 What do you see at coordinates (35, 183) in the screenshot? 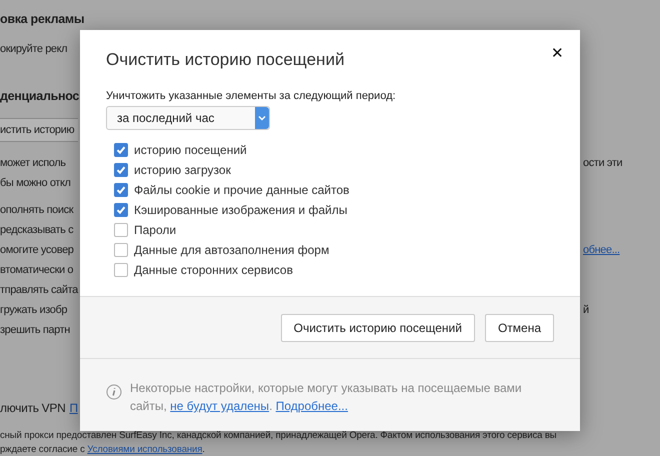
I see `setting-text: бы можно откл` at bounding box center [35, 183].